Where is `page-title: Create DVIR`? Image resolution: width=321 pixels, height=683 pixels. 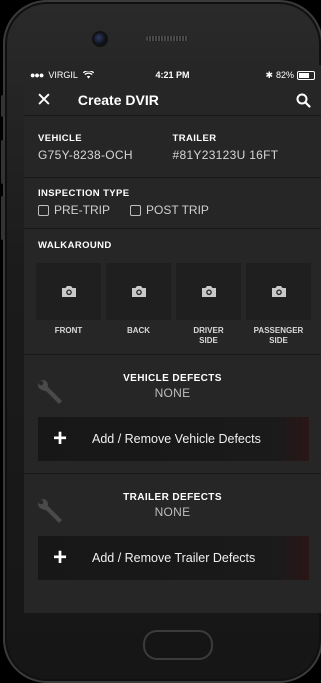 page-title: Create DVIR is located at coordinates (118, 100).